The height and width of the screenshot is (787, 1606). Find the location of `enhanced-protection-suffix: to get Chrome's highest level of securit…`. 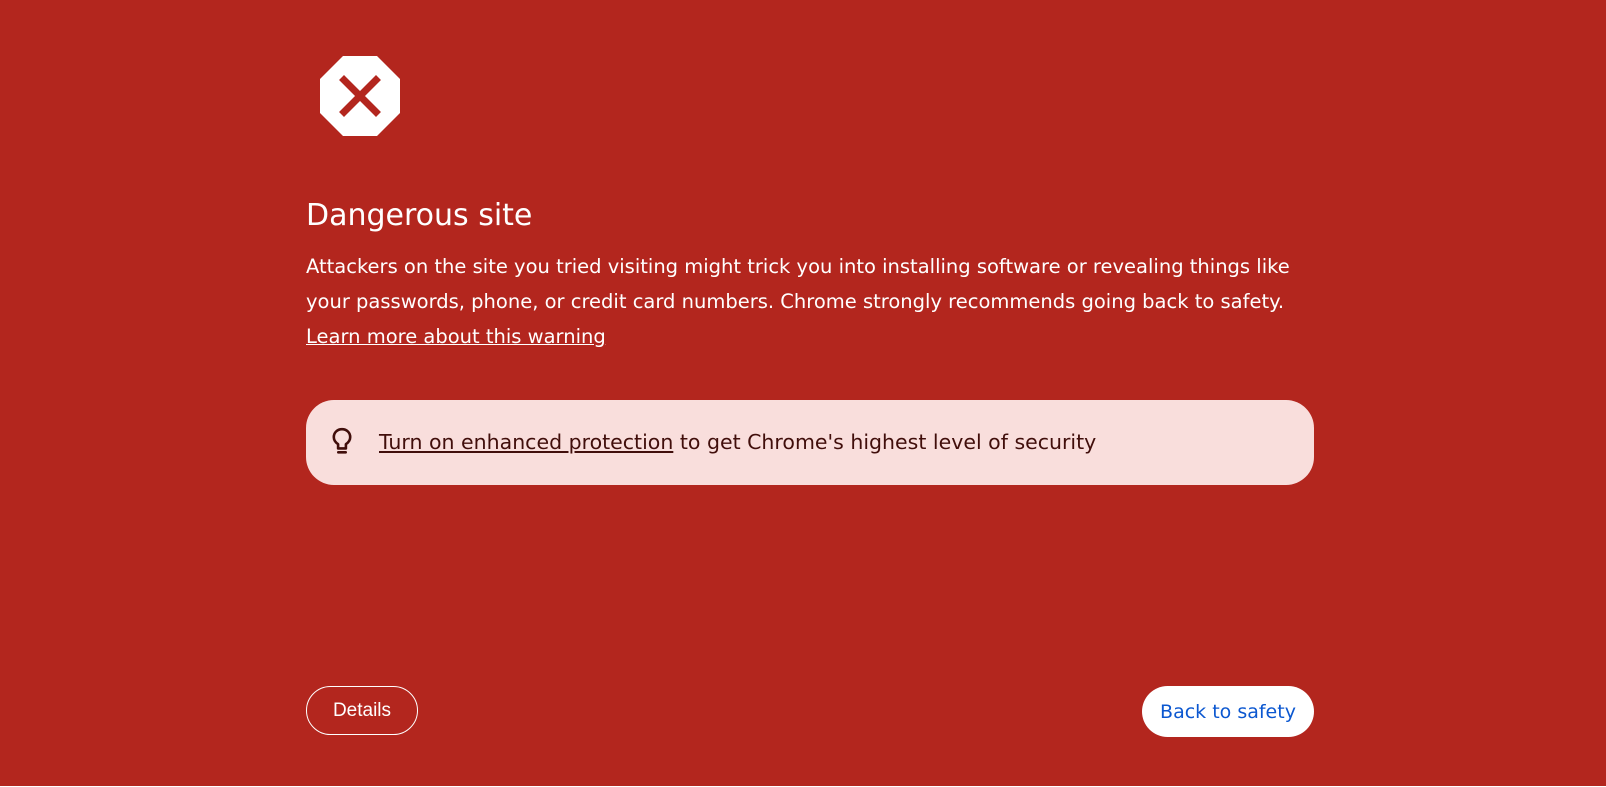

enhanced-protection-suffix: to get Chrome's highest level of securit… is located at coordinates (885, 442).